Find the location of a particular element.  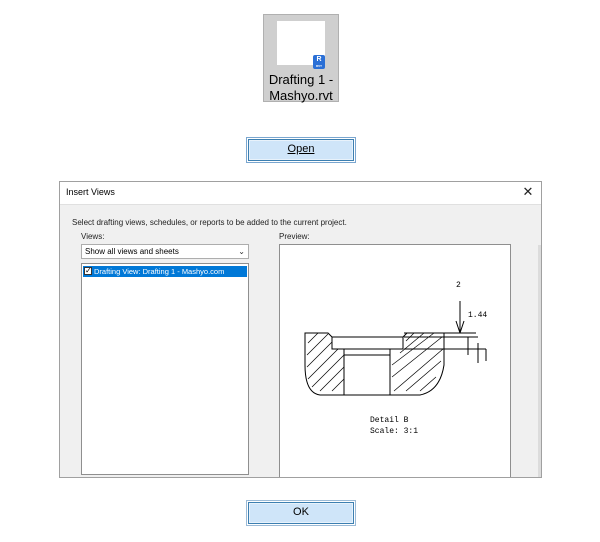

file-name-line-1: Drafting 1 - is located at coordinates (301, 79).